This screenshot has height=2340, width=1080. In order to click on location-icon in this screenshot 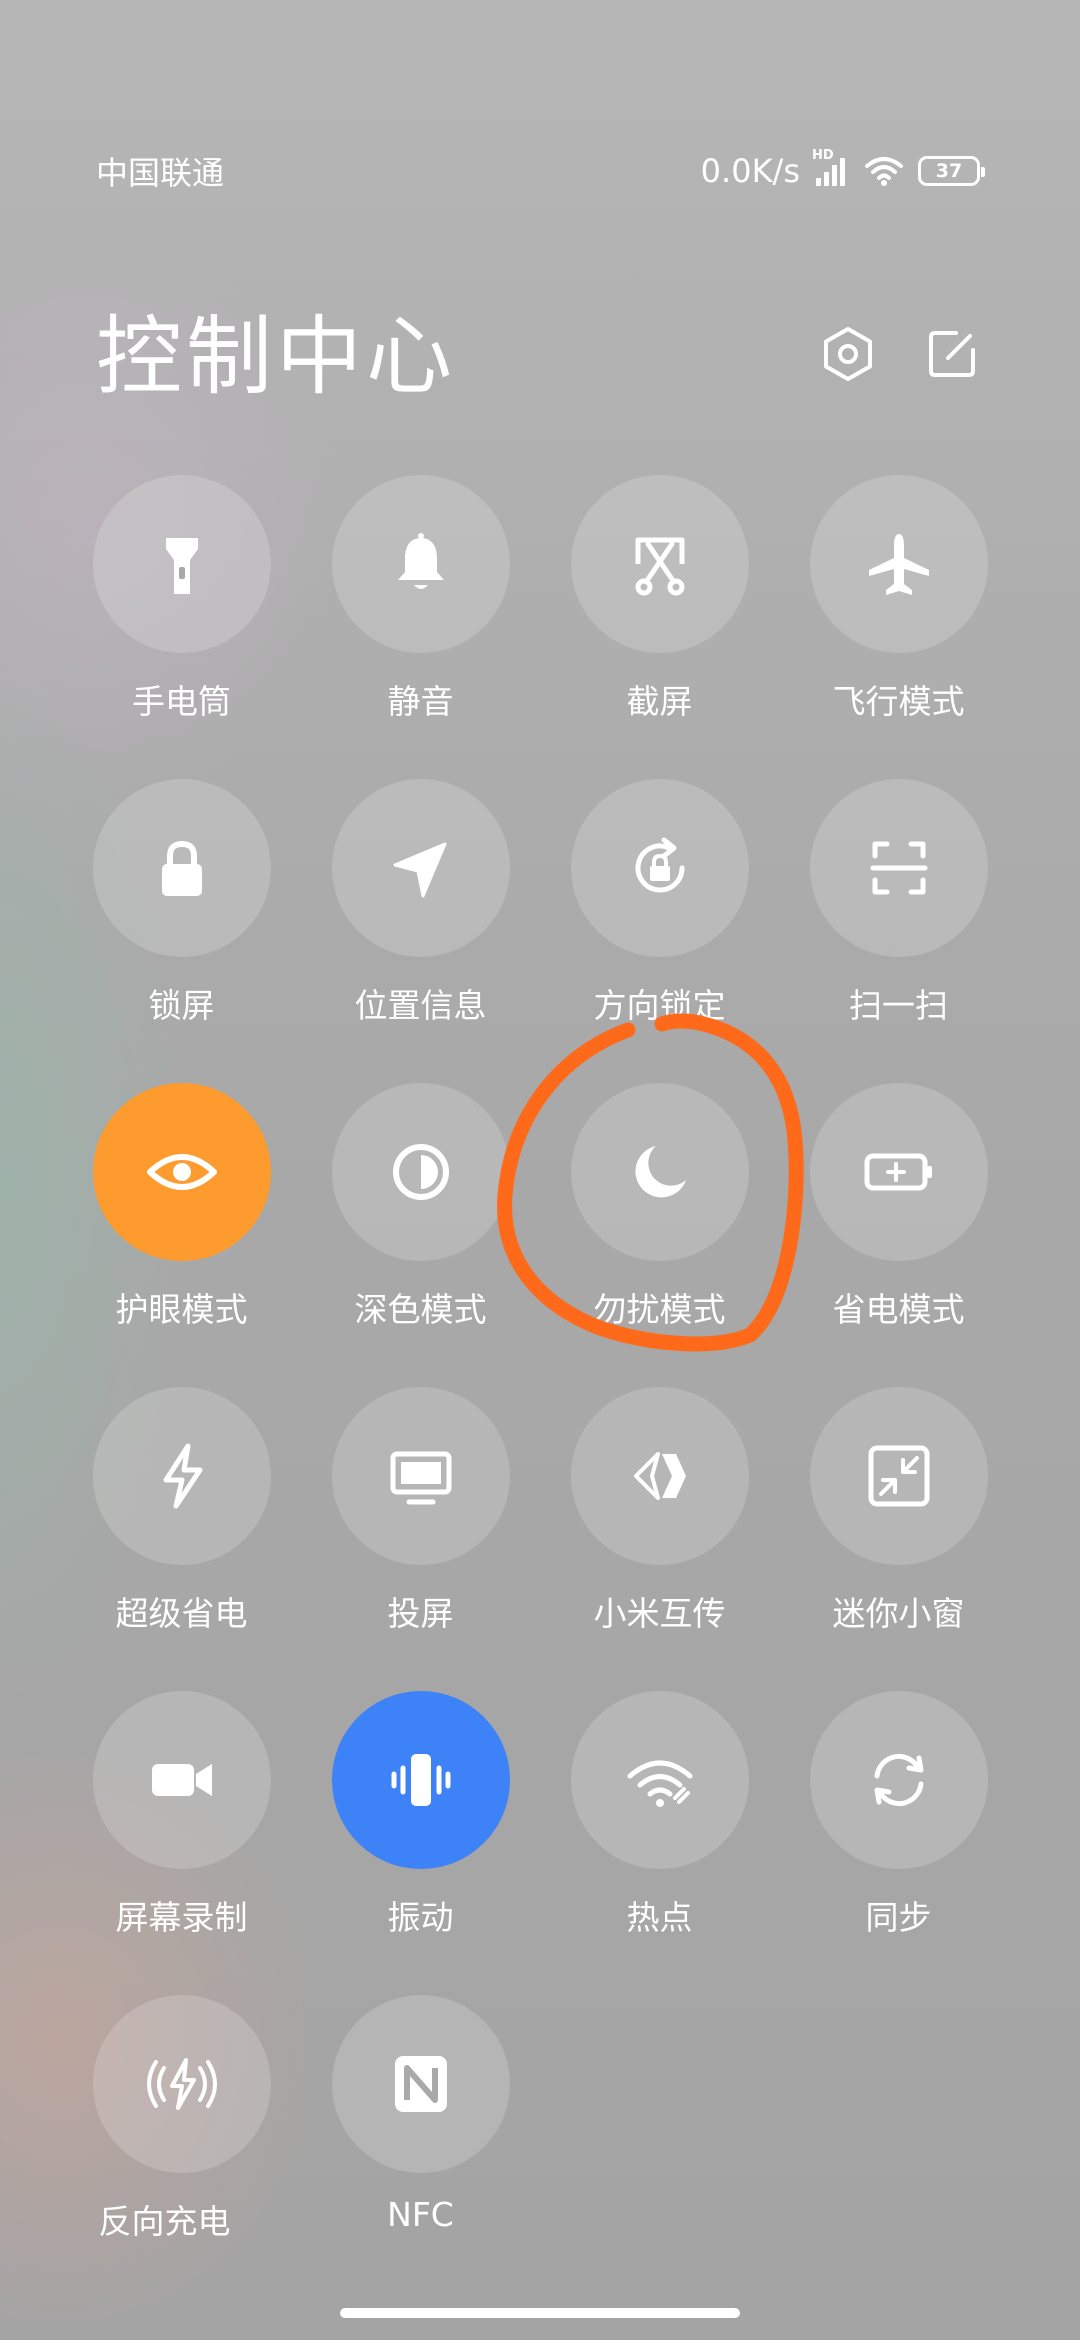, I will do `click(419, 870)`.